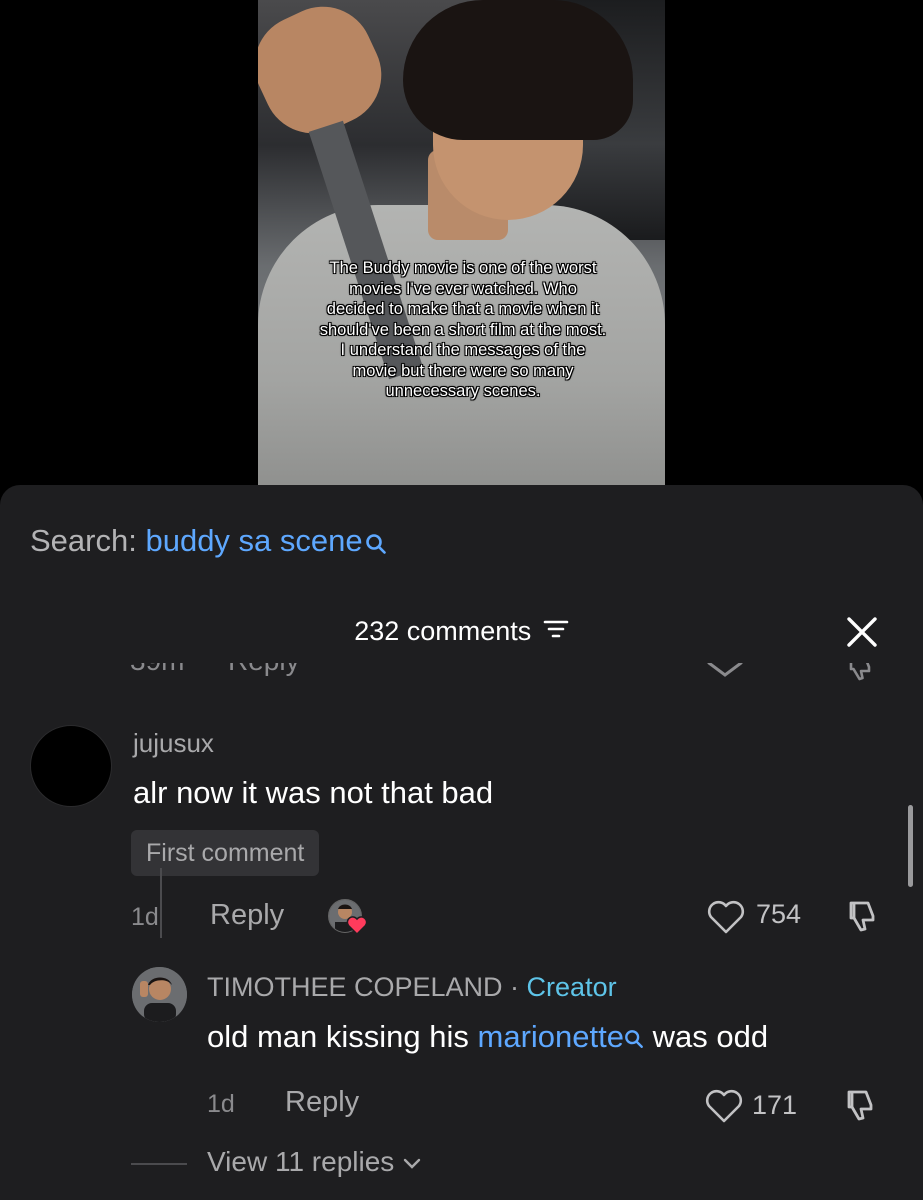 The height and width of the screenshot is (1200, 923). What do you see at coordinates (355, 987) in the screenshot?
I see `reply-username: TIMOTHEE COPELAND` at bounding box center [355, 987].